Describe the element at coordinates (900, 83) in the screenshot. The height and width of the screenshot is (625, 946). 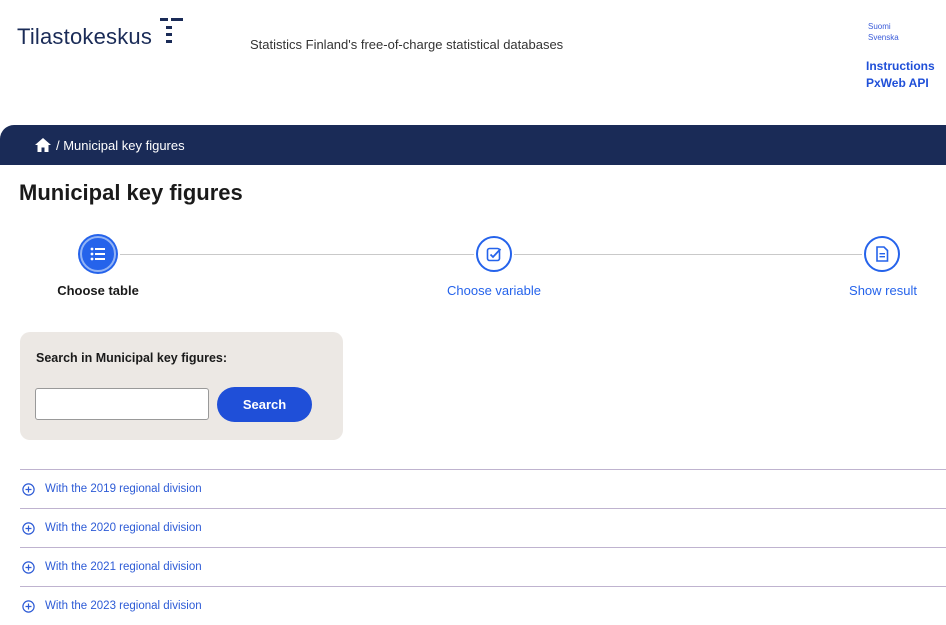
I see `pxweb-api-link: PxWeb API` at that location.